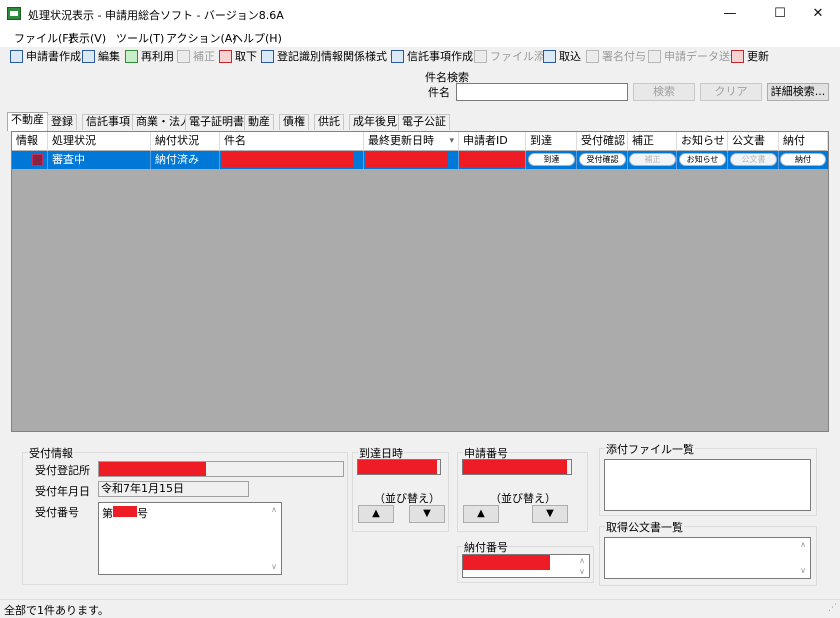 The image size is (840, 618). I want to click on refresh-button: 更新, so click(750, 56).